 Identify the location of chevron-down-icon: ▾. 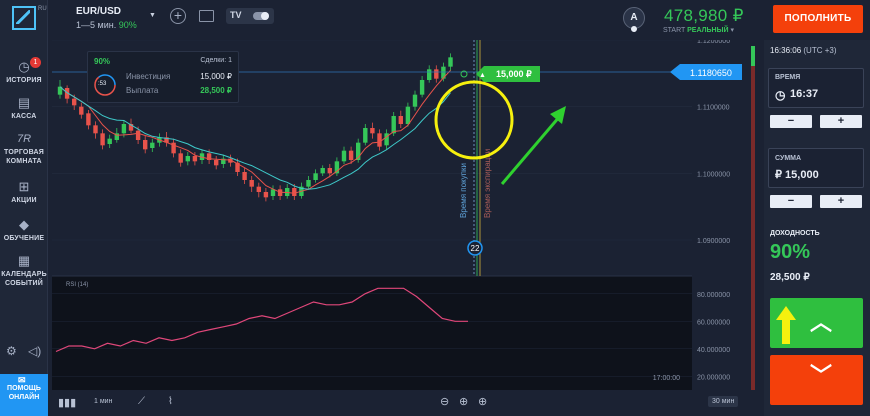
(732, 30).